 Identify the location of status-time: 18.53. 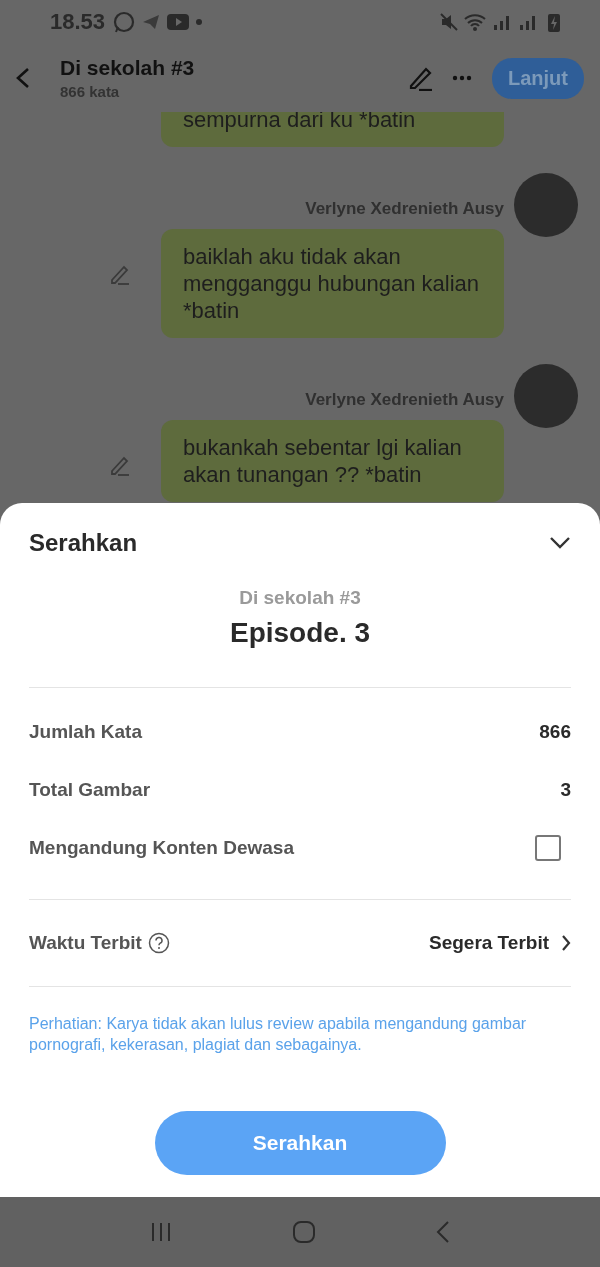
(78, 22).